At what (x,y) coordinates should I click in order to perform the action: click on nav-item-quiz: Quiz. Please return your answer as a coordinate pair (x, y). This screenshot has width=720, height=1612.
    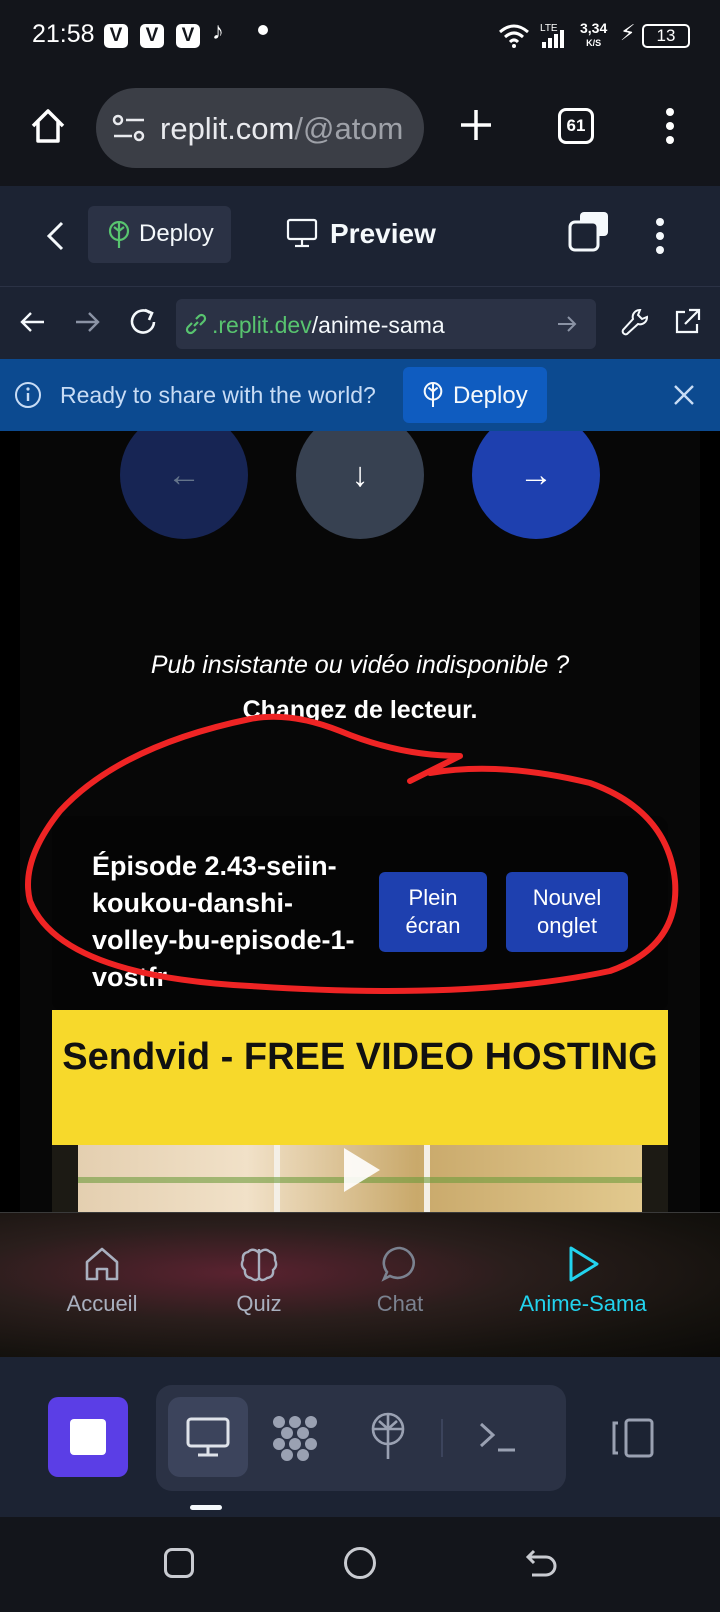
    Looking at the image, I should click on (259, 1281).